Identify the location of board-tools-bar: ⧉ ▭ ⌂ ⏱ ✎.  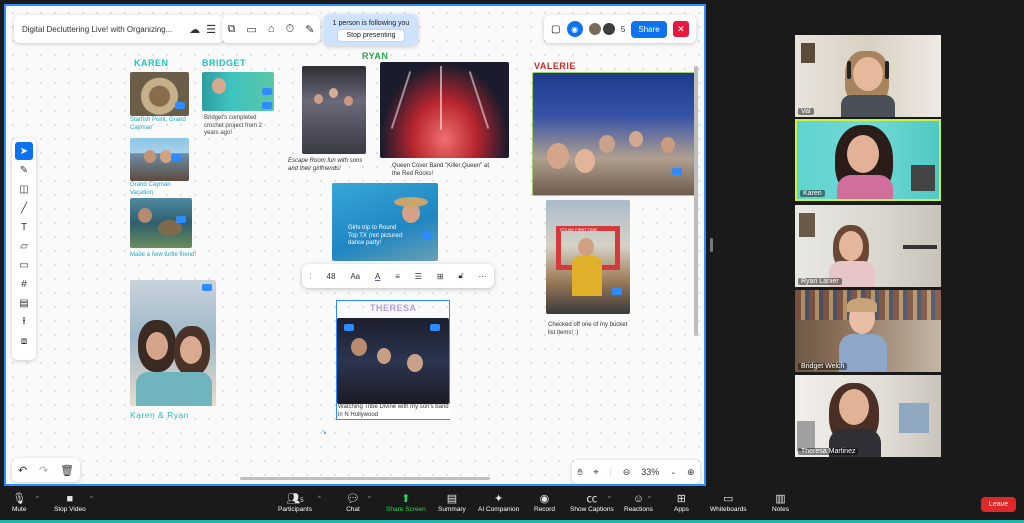
(271, 29).